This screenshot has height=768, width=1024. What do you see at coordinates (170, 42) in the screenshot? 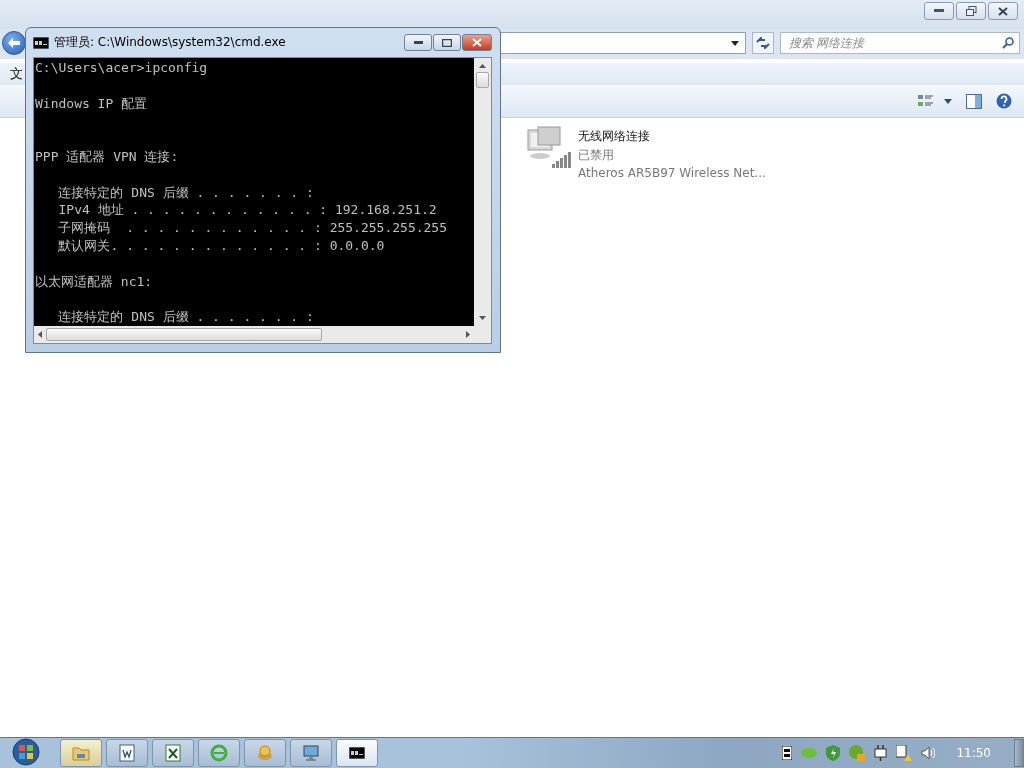
I see `window-title: 管理员: C:\Windows\system32\cmd.exe` at bounding box center [170, 42].